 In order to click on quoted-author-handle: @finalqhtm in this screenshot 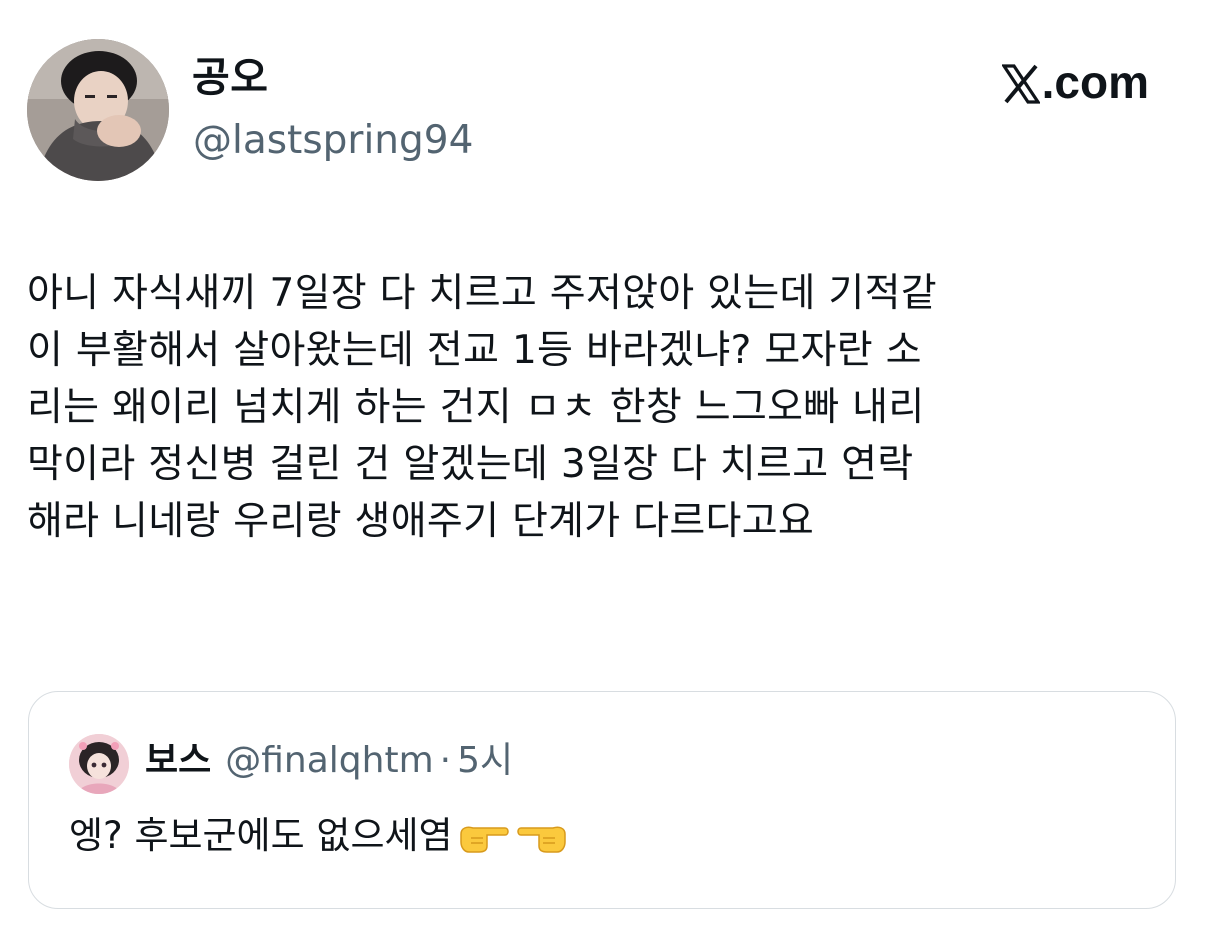, I will do `click(329, 761)`.